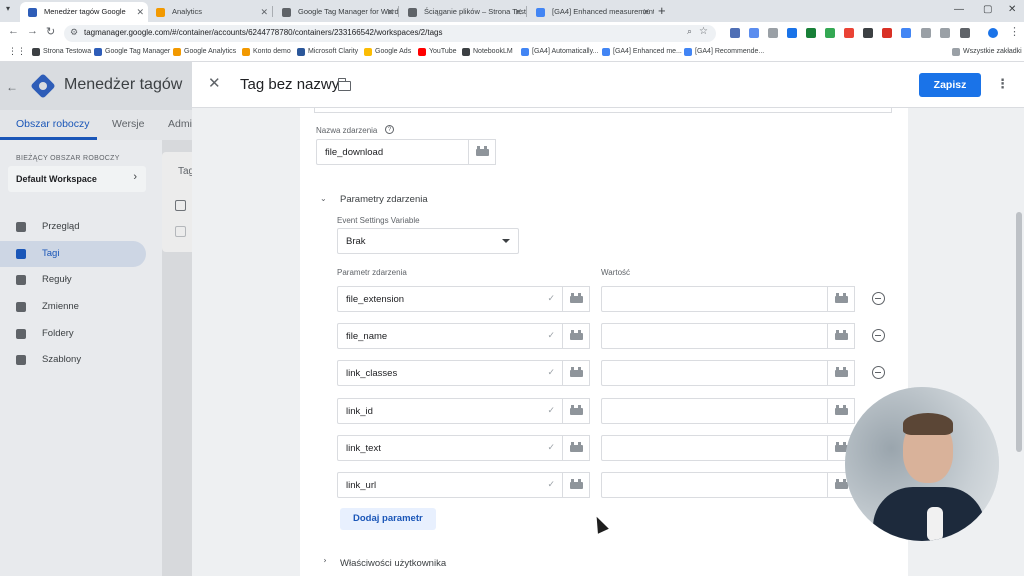 The image size is (1024, 576). I want to click on sidebar-item: Szablony, so click(73, 360).